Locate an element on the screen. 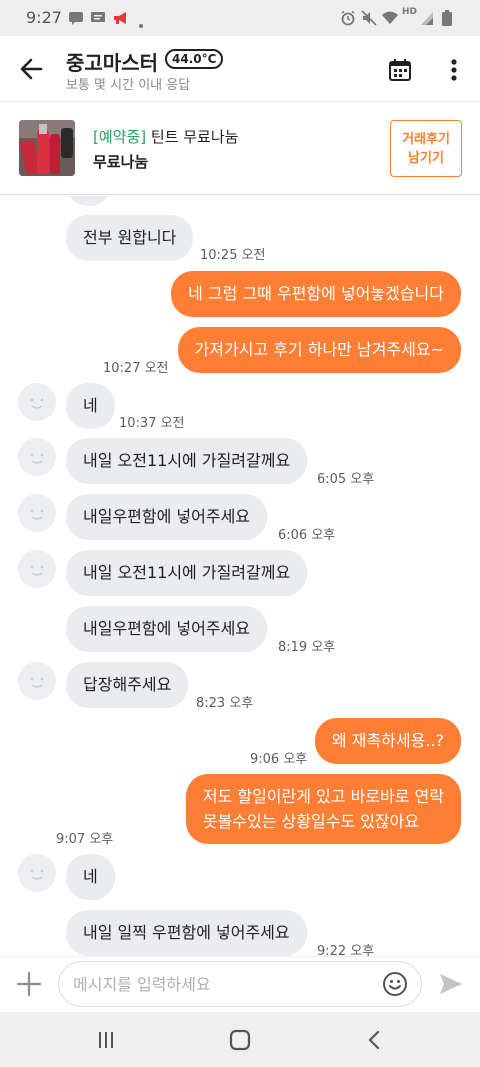  manner-temperature-badge: 44.0°C is located at coordinates (194, 59).